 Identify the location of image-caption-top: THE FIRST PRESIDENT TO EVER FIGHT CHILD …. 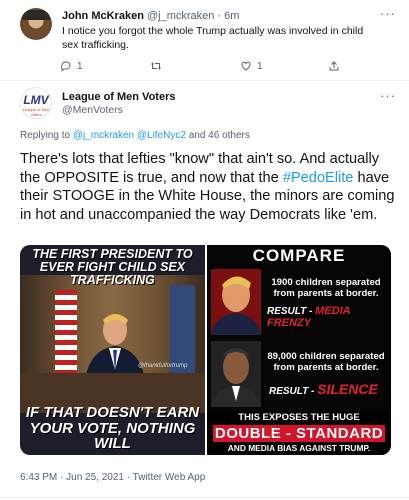
(112, 267).